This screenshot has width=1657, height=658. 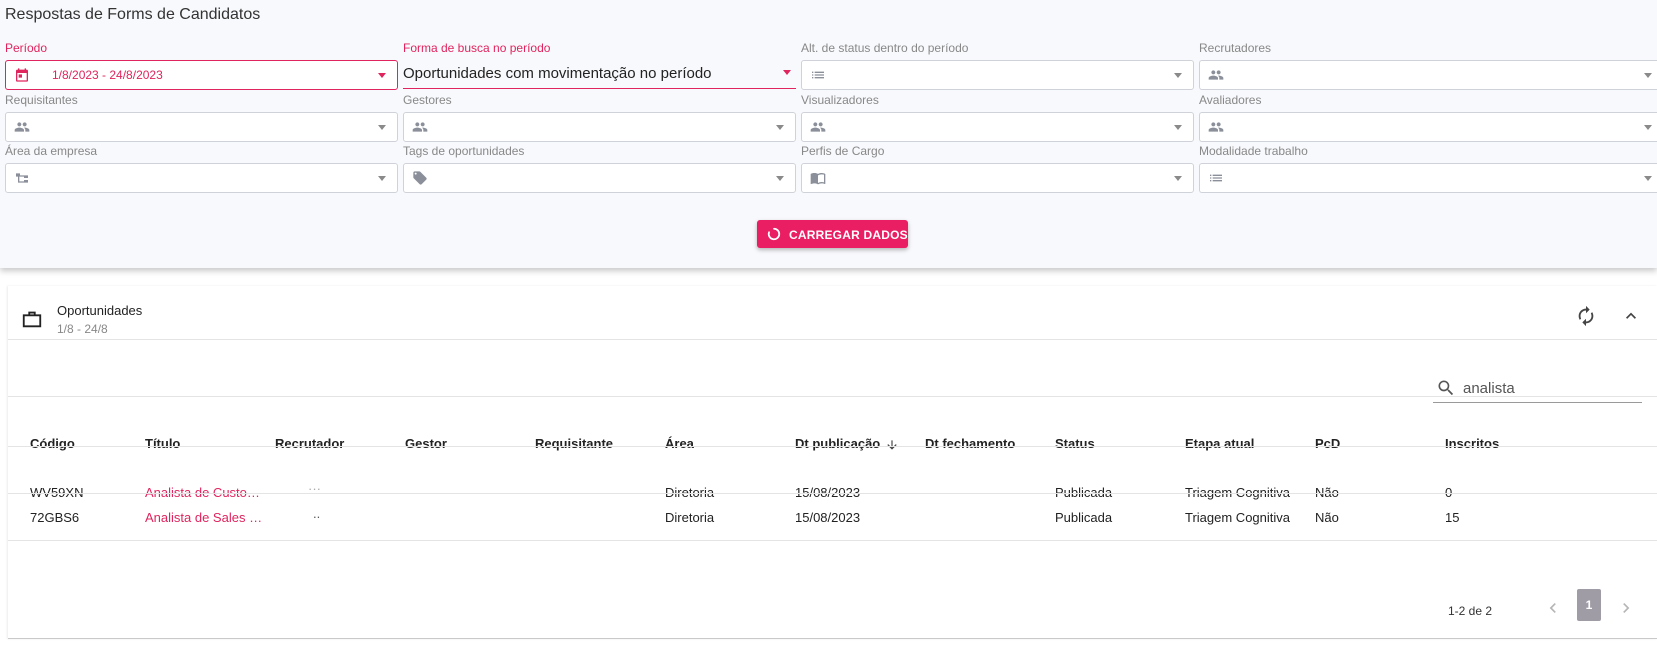 I want to click on header-gestor: Gestor, so click(x=426, y=443).